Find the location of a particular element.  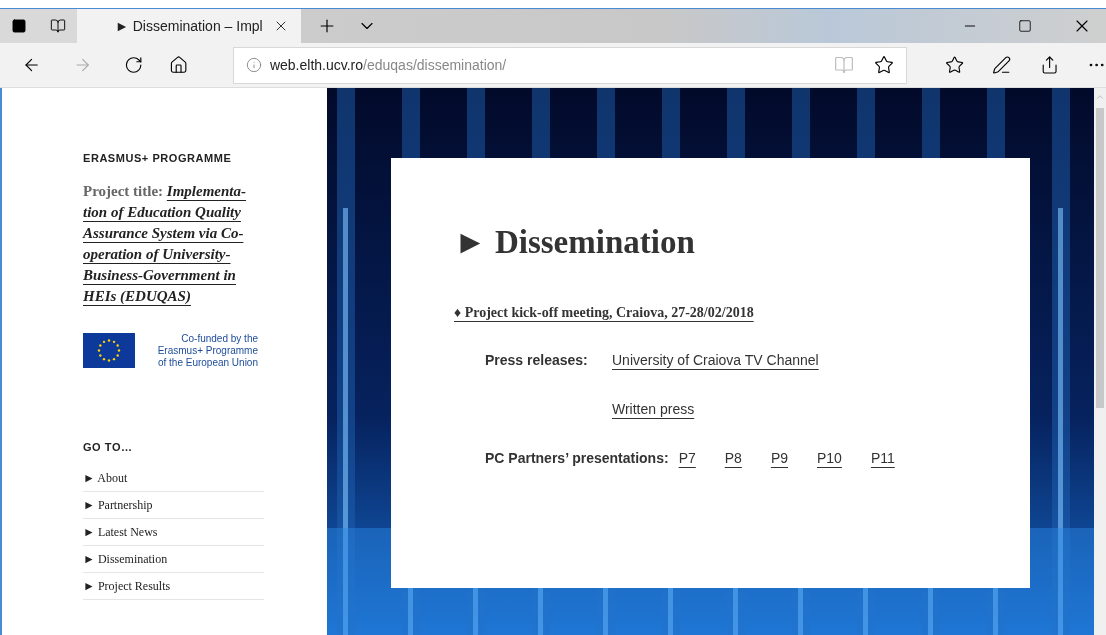

refresh-icon is located at coordinates (134, 65).